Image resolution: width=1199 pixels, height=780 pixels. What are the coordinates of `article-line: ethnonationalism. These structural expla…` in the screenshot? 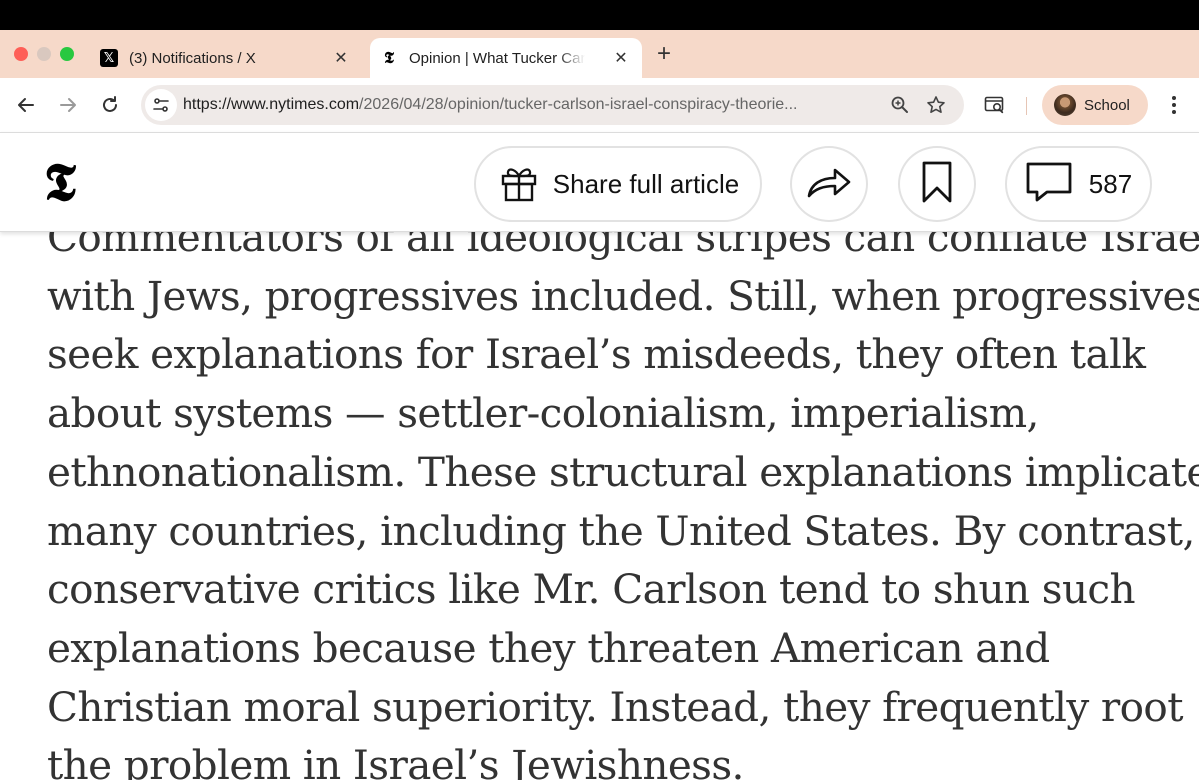 It's located at (623, 471).